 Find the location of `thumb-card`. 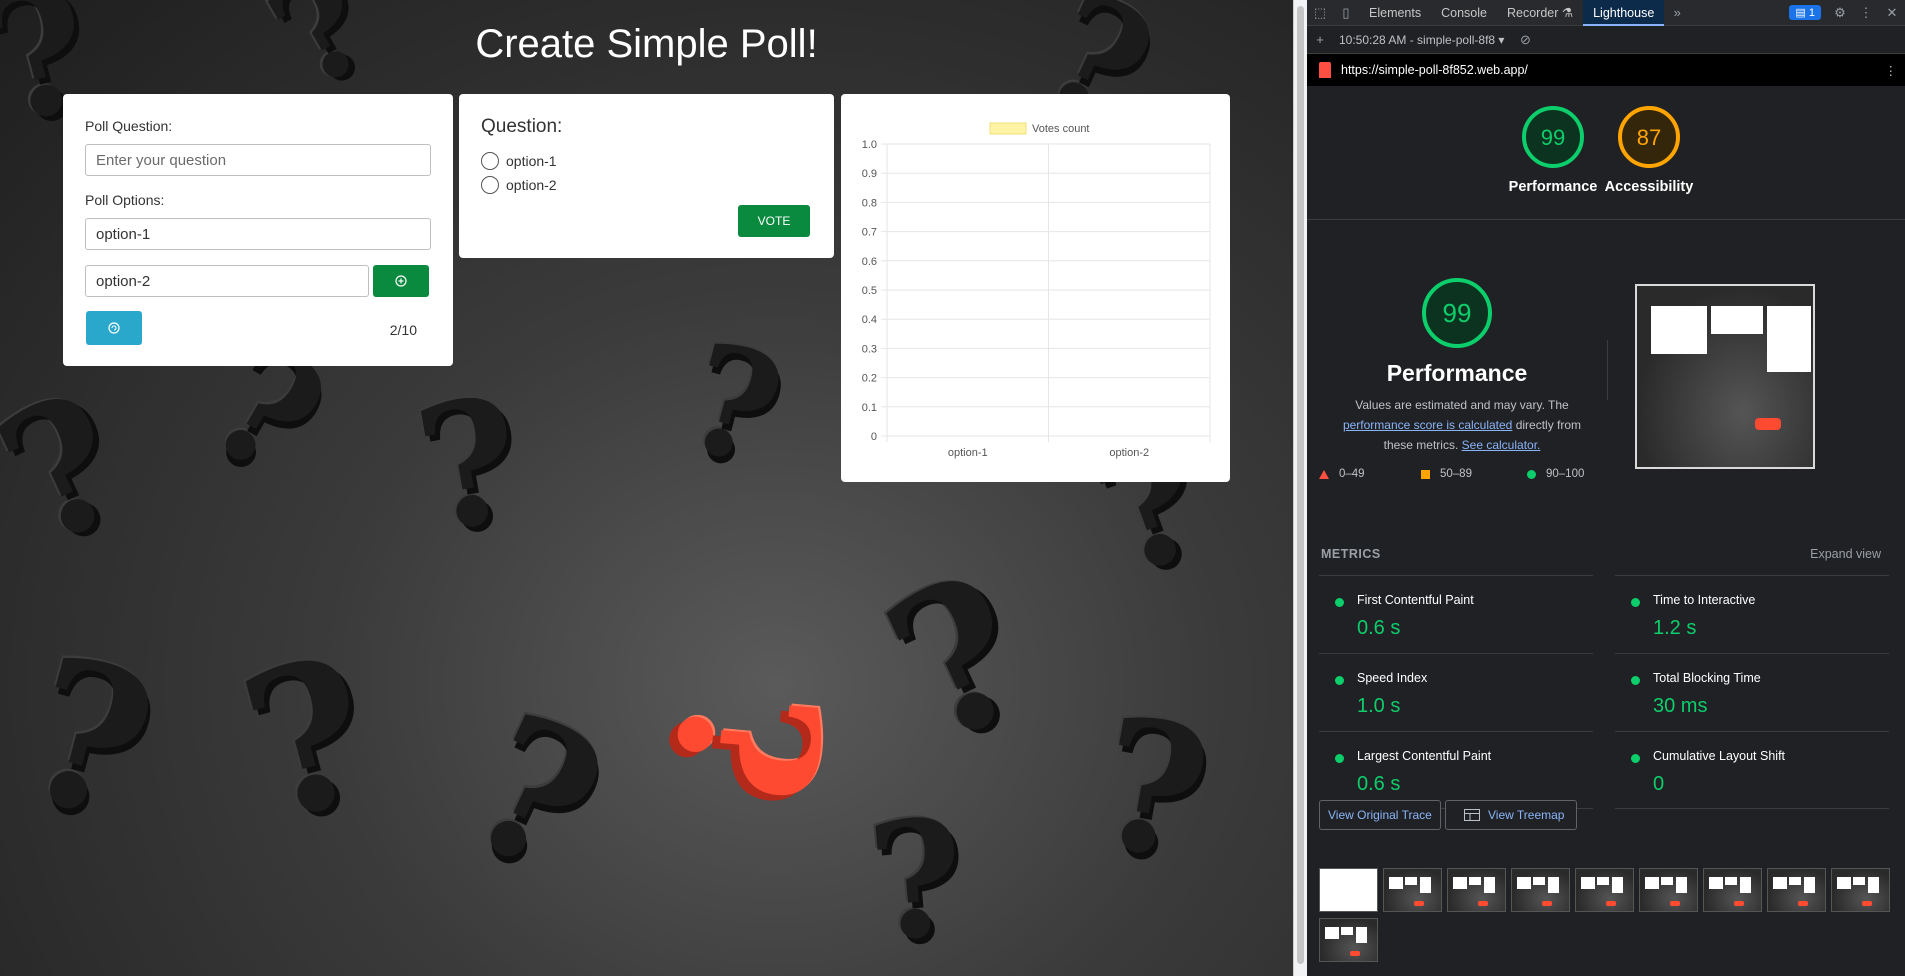

thumb-card is located at coordinates (1679, 330).